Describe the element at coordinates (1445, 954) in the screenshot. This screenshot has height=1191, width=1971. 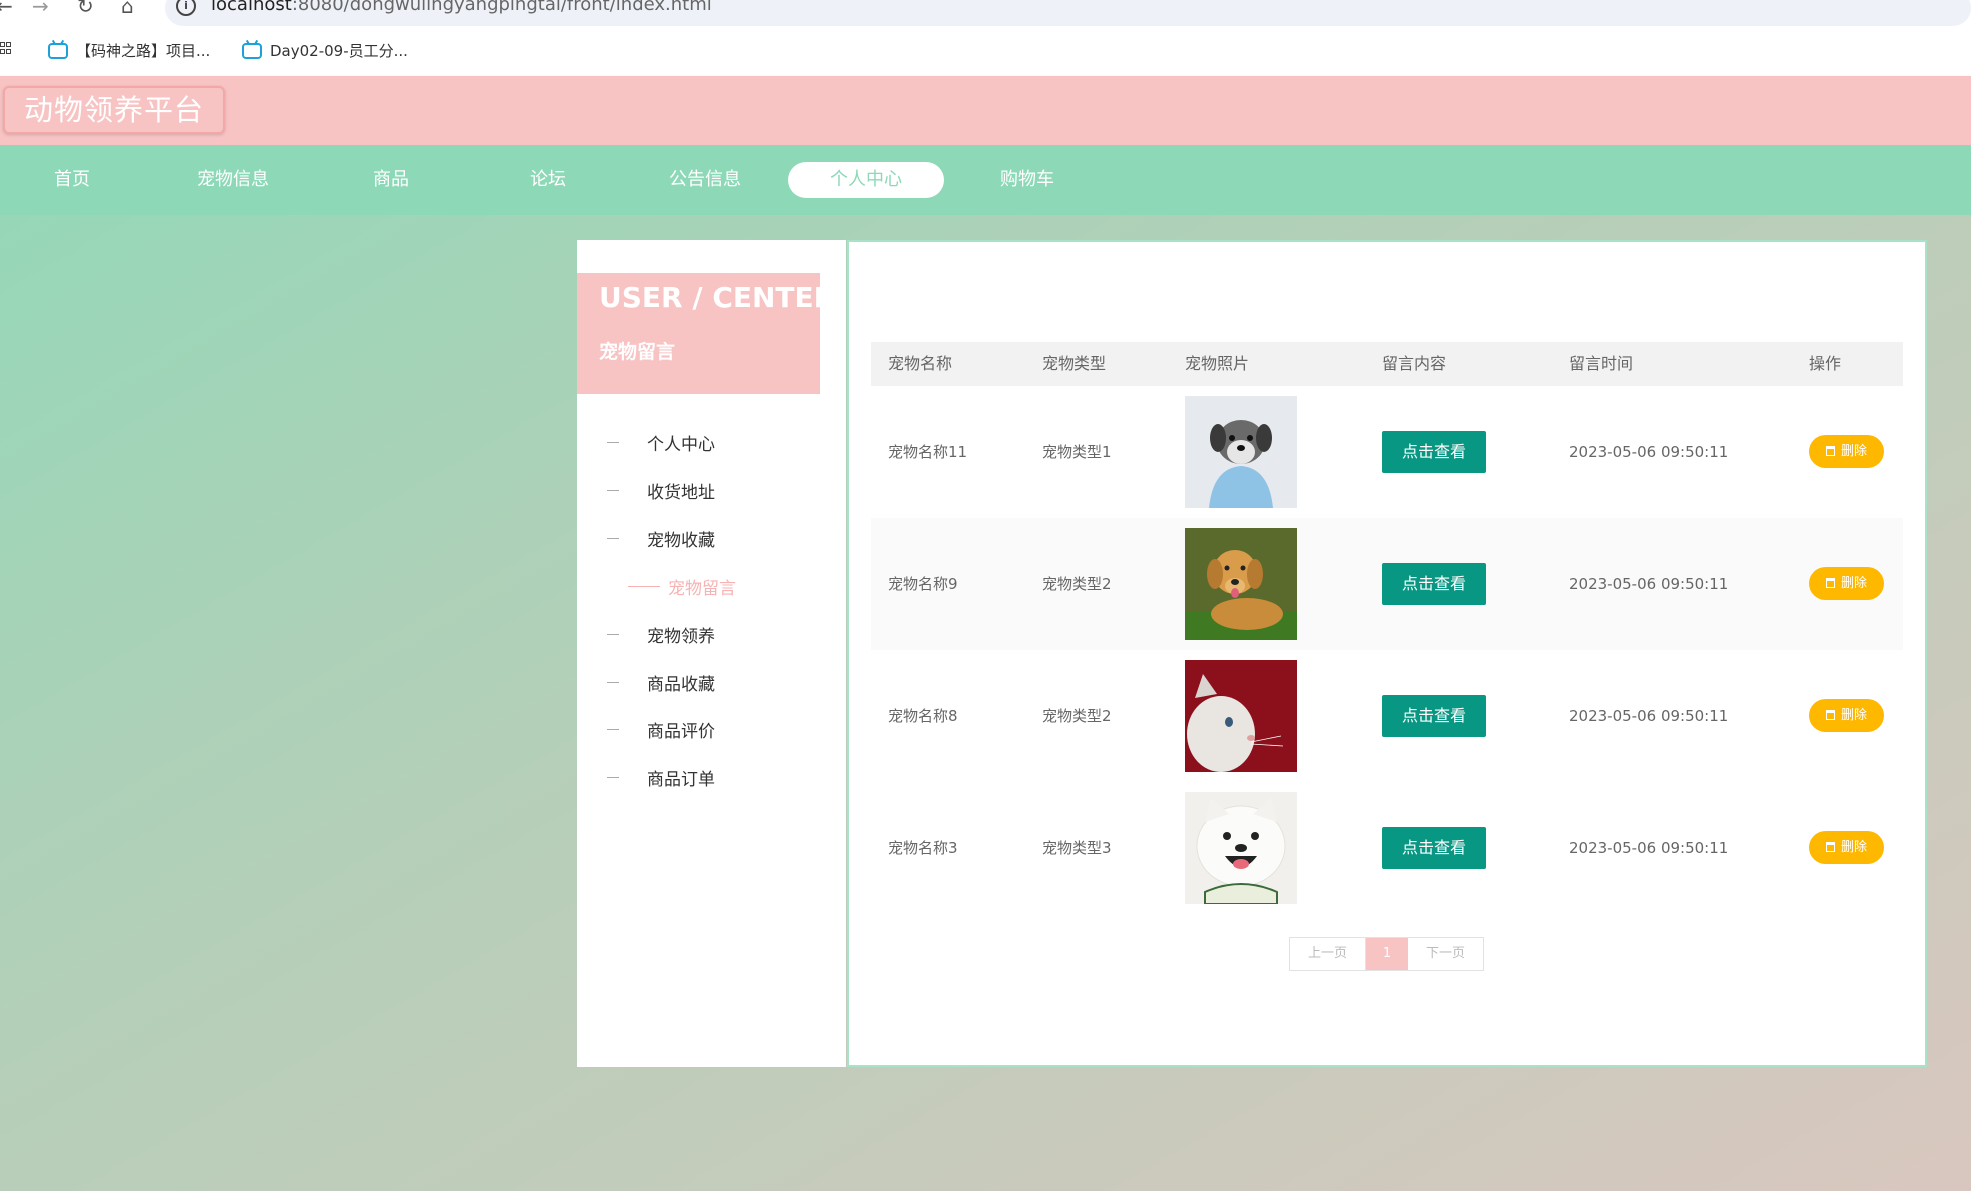
I see `next-page-button: 下一页` at that location.